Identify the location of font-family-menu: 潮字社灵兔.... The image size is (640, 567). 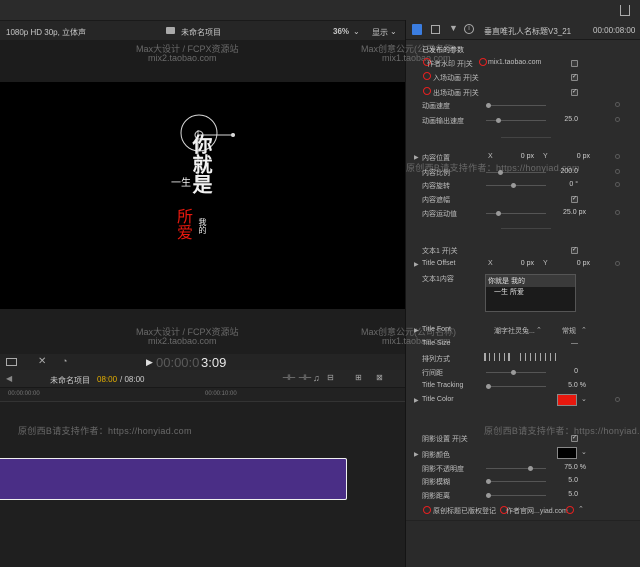
(514, 331).